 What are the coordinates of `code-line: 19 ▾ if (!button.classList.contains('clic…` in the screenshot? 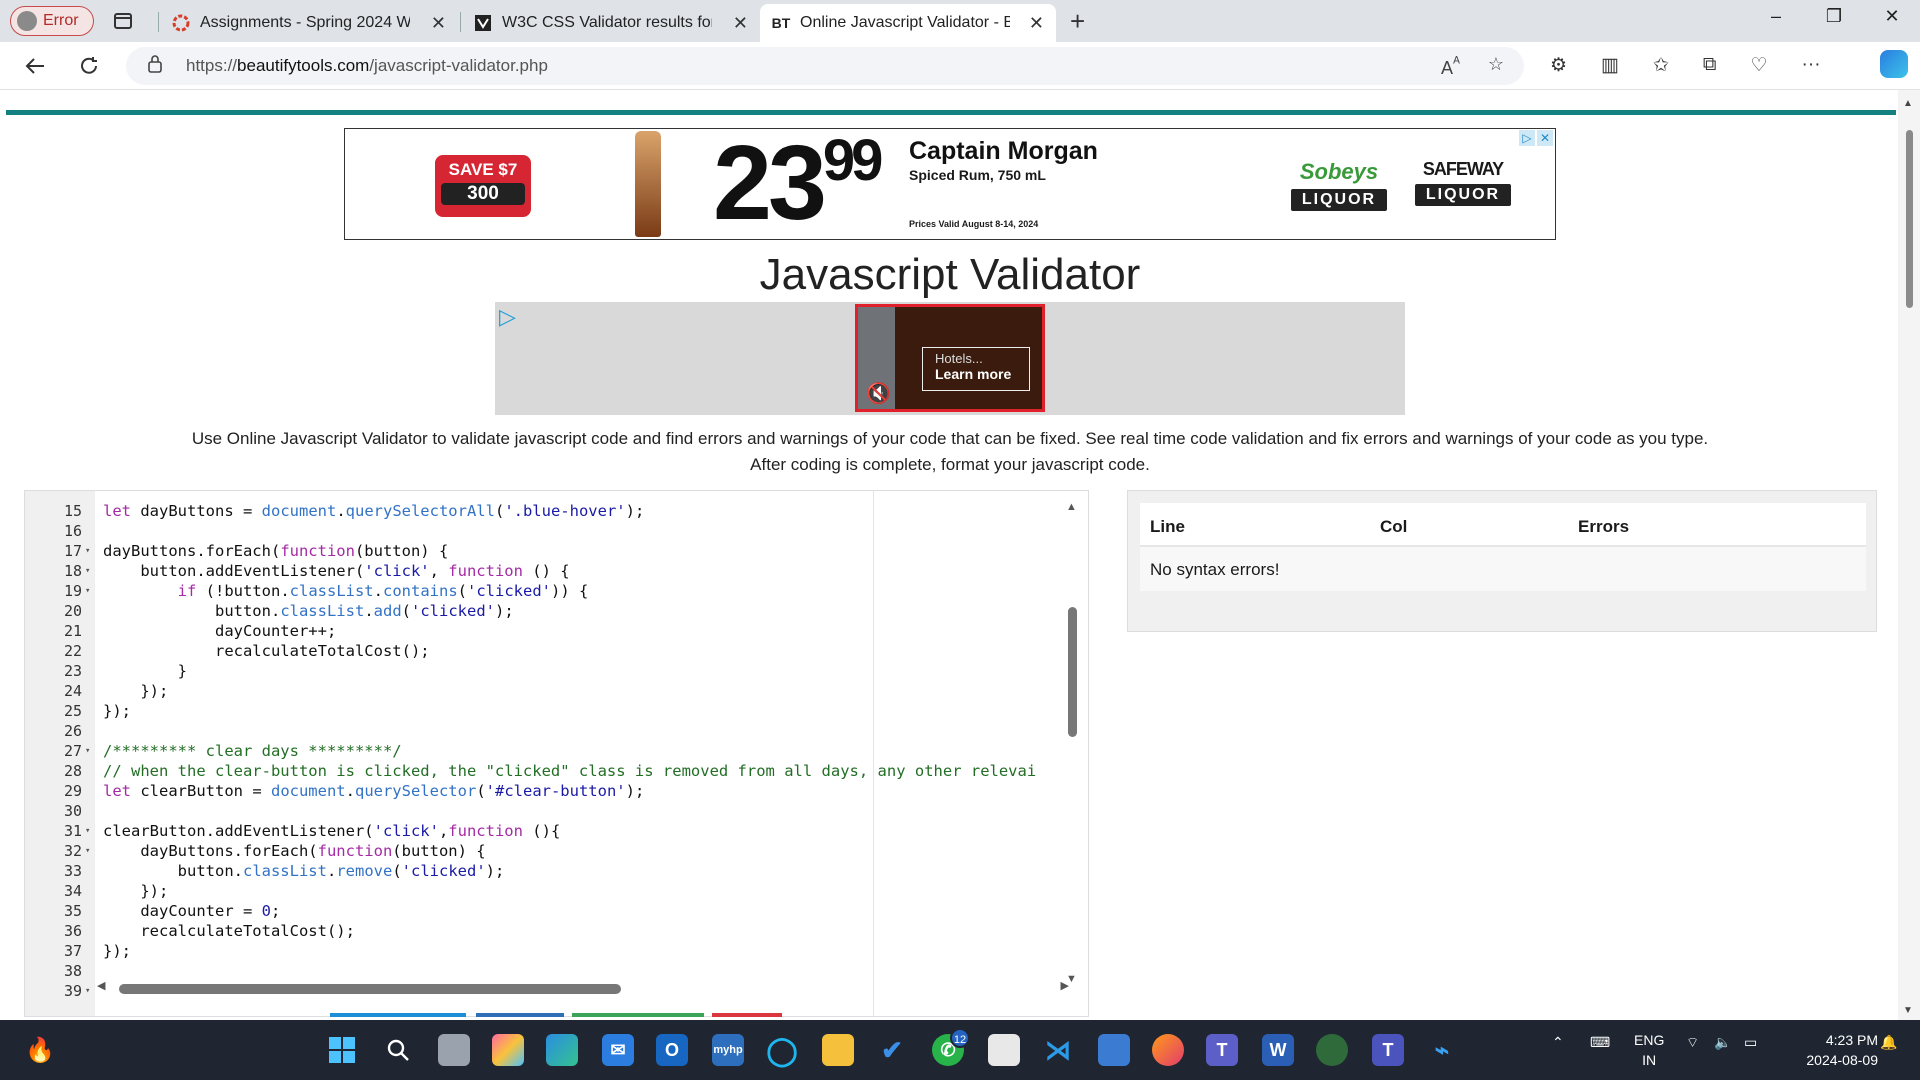 It's located at (545, 591).